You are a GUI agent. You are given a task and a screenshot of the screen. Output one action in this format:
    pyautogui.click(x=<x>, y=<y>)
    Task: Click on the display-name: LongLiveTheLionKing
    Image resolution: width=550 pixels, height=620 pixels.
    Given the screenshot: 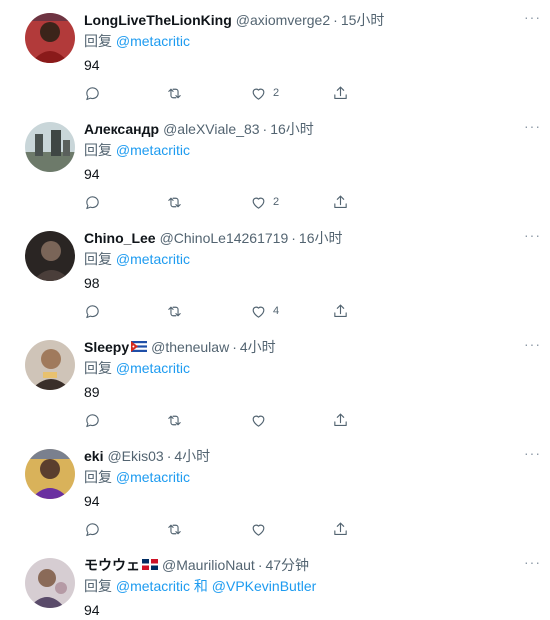 What is the action you would take?
    pyautogui.click(x=158, y=20)
    